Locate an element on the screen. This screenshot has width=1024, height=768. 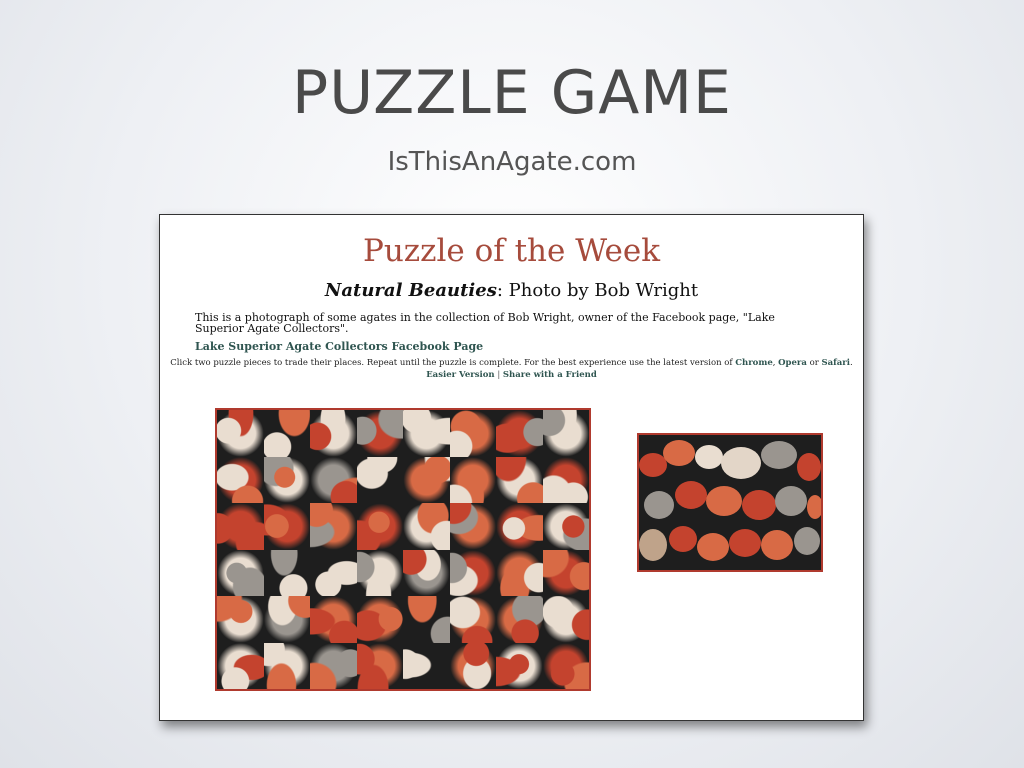
puzzle-preview-image is located at coordinates (730, 502).